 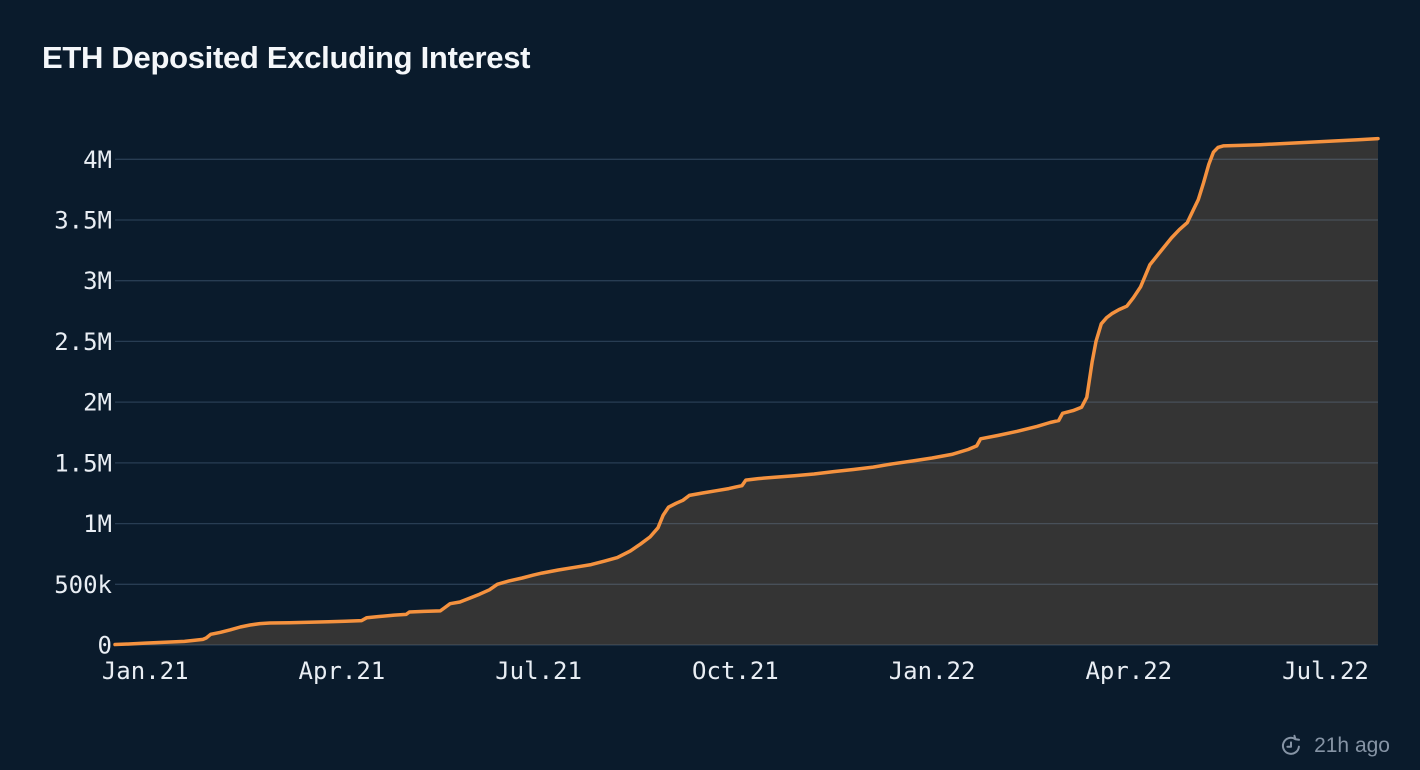 I want to click on x-axis-tick-label: Jul.21, so click(x=538, y=671).